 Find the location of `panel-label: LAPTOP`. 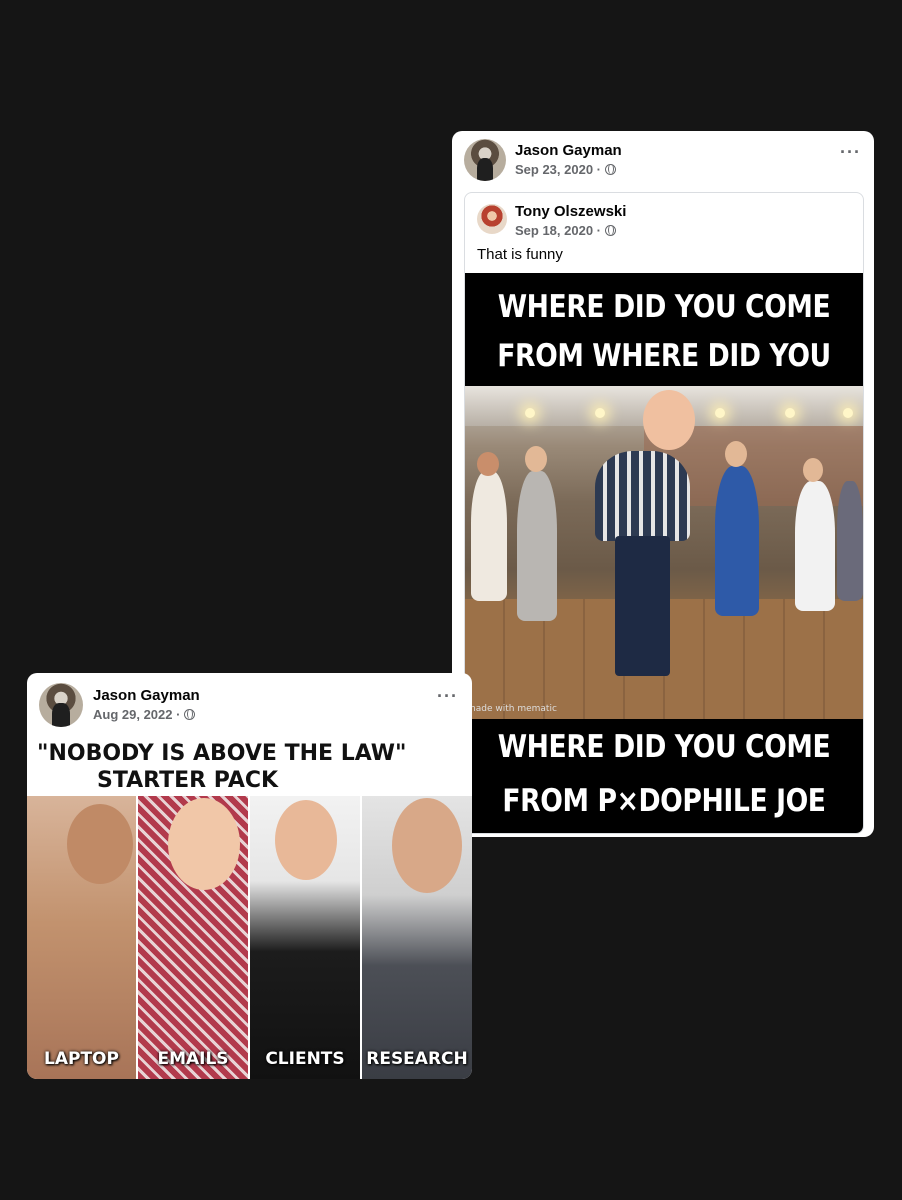

panel-label: LAPTOP is located at coordinates (81, 1059).